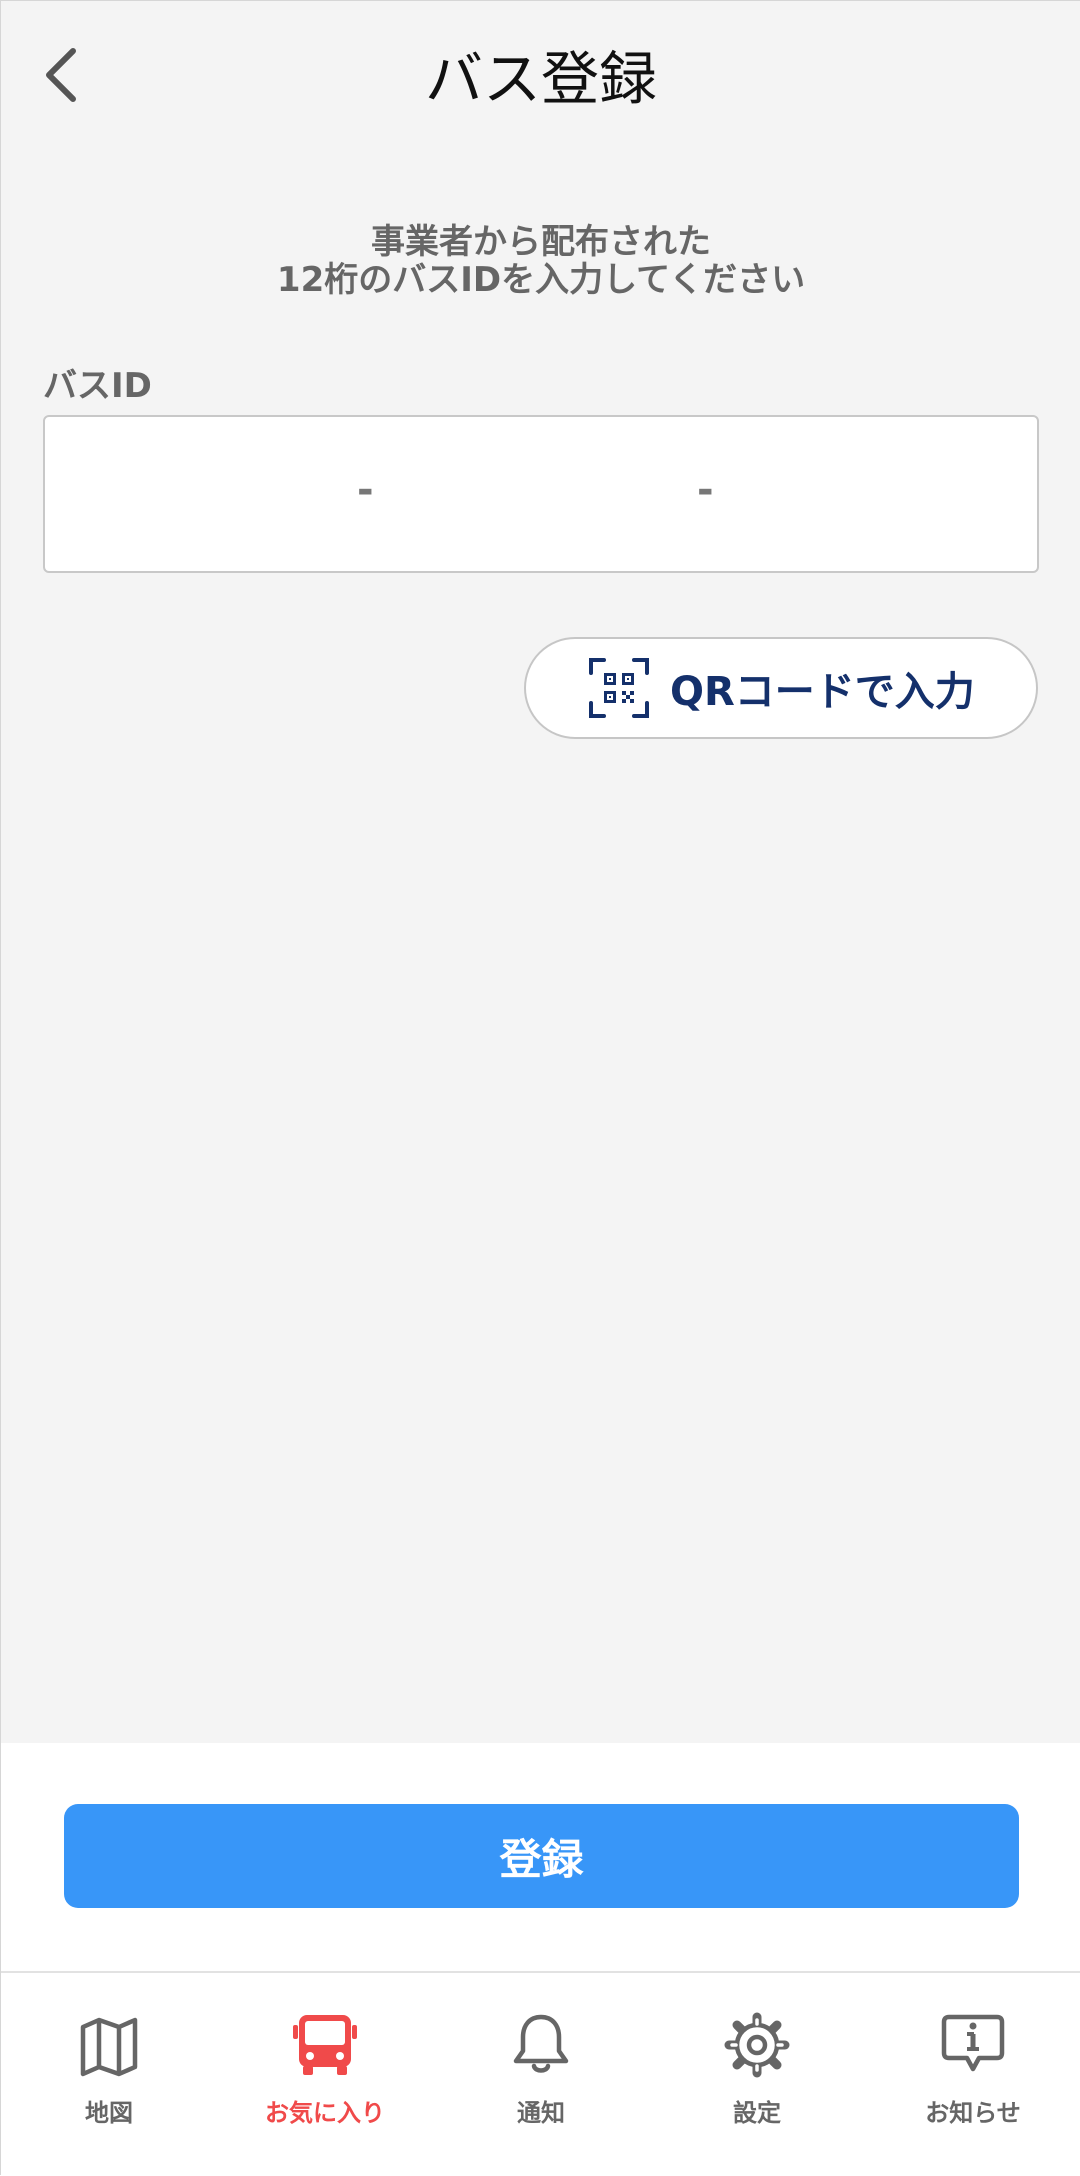 This screenshot has height=2176, width=1080. I want to click on tab-label: お知らせ, so click(973, 2113).